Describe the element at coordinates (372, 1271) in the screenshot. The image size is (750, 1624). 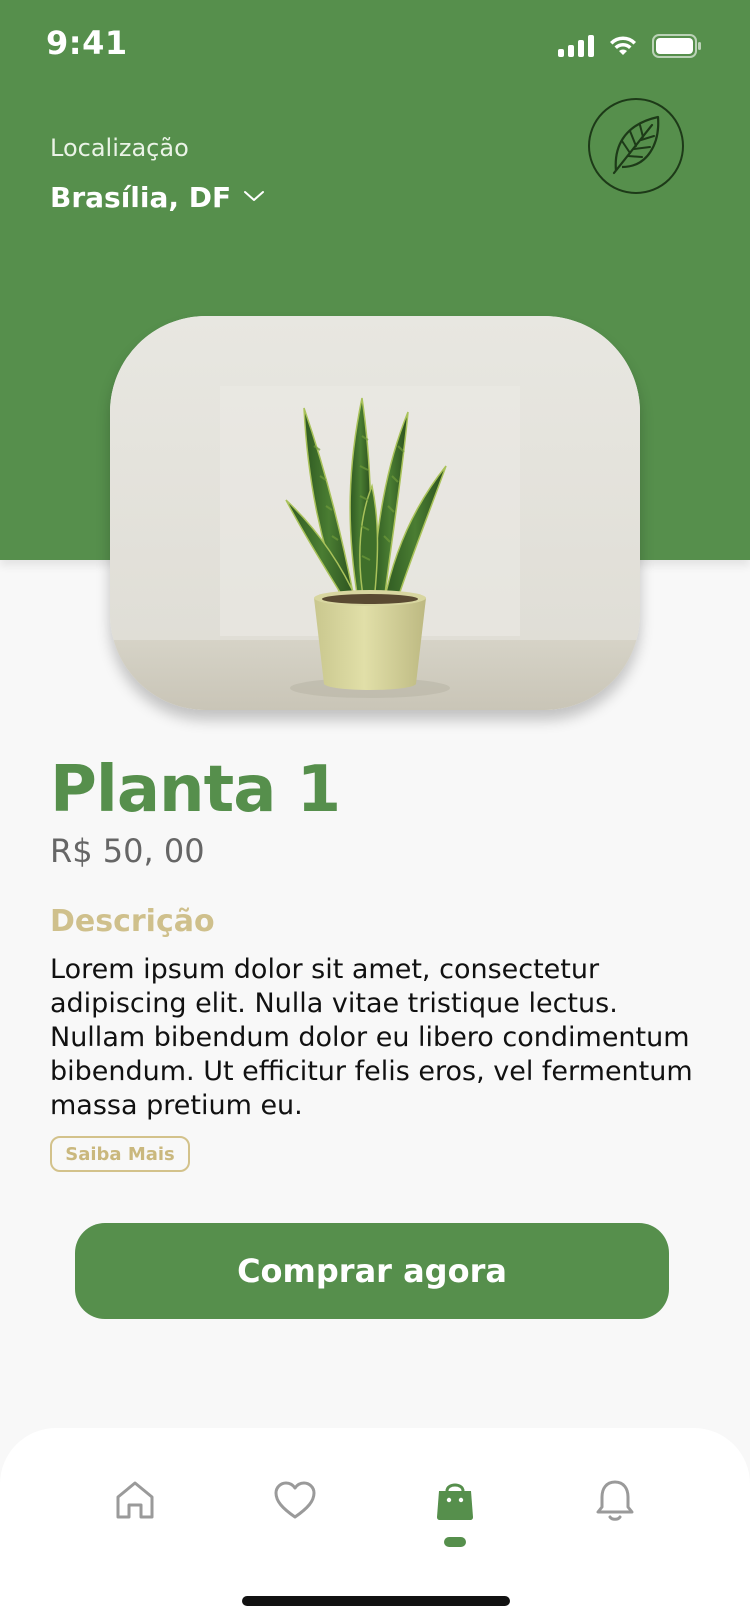
I see `buy-now-button: Comprar agora` at that location.